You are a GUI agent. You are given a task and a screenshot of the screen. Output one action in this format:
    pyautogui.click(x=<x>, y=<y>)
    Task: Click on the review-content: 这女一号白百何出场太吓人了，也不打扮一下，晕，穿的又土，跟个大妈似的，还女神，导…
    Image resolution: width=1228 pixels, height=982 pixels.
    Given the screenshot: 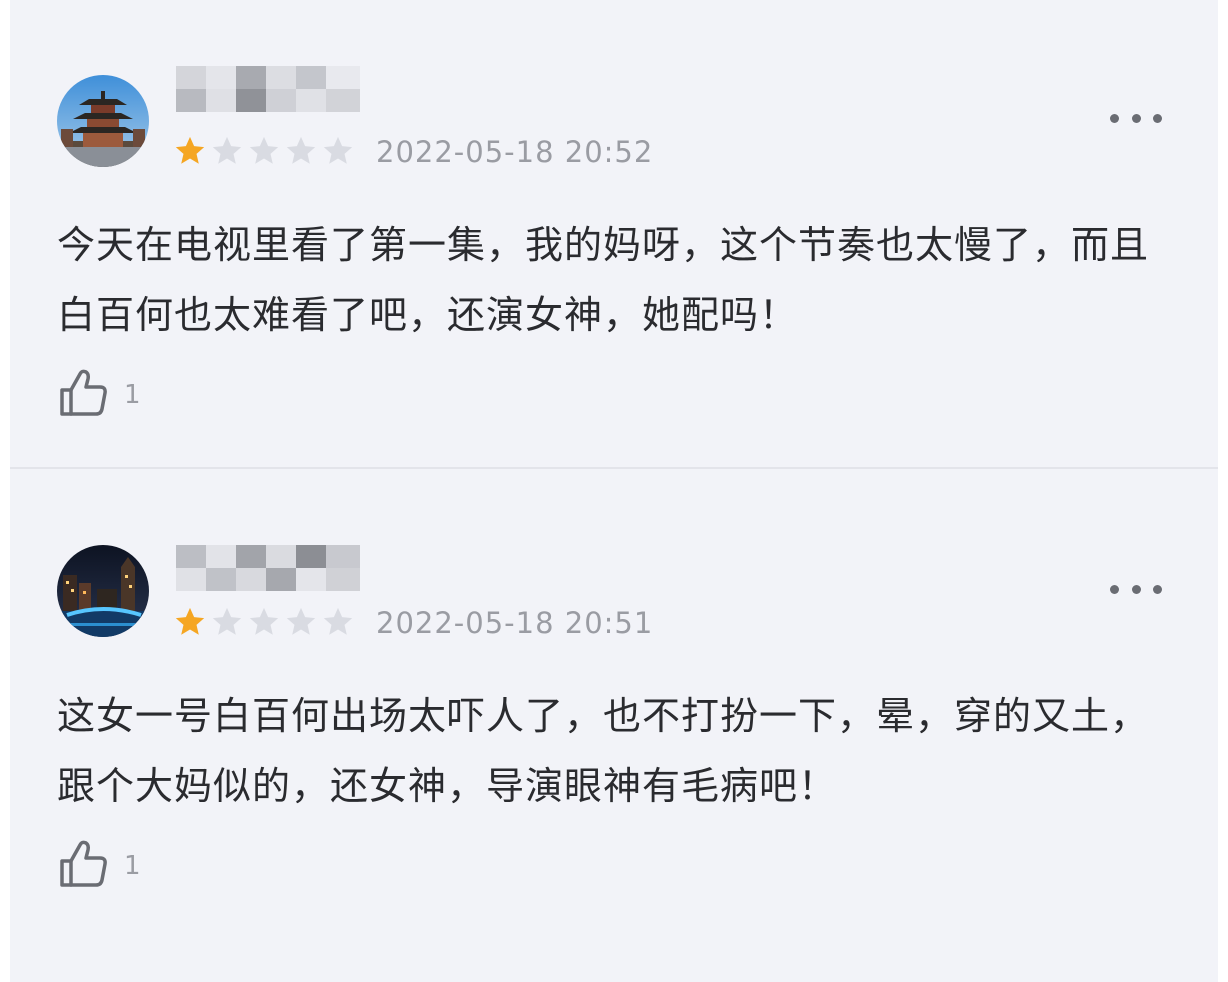 What is the action you would take?
    pyautogui.click(x=603, y=751)
    